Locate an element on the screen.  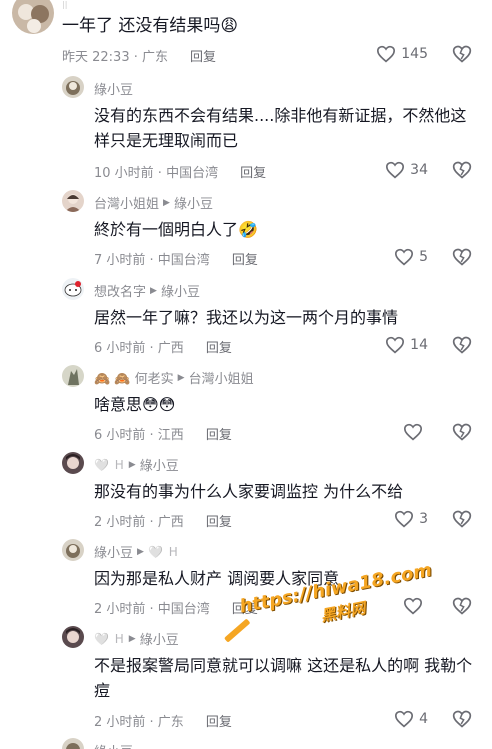
comment-text: 啥意思😳😳 is located at coordinates (135, 404).